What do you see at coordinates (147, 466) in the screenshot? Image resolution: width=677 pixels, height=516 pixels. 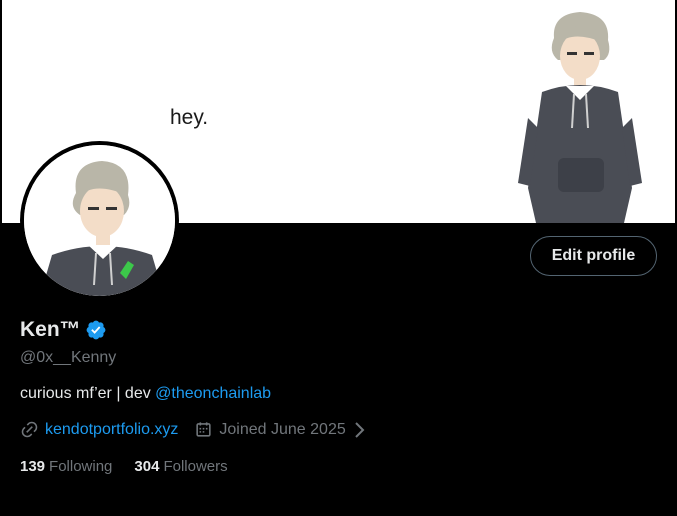 I see `followers-count: 304` at bounding box center [147, 466].